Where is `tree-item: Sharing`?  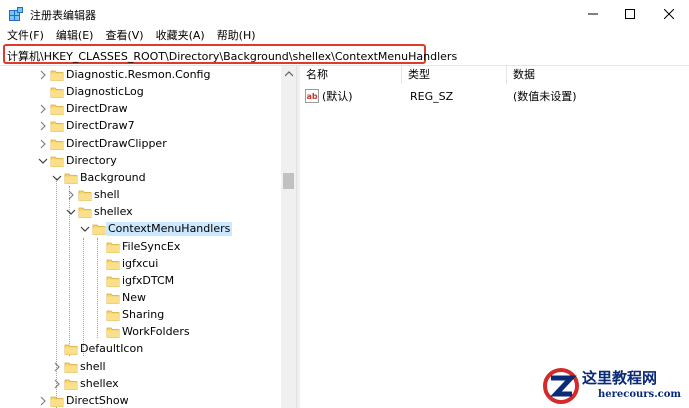 tree-item: Sharing is located at coordinates (140, 315).